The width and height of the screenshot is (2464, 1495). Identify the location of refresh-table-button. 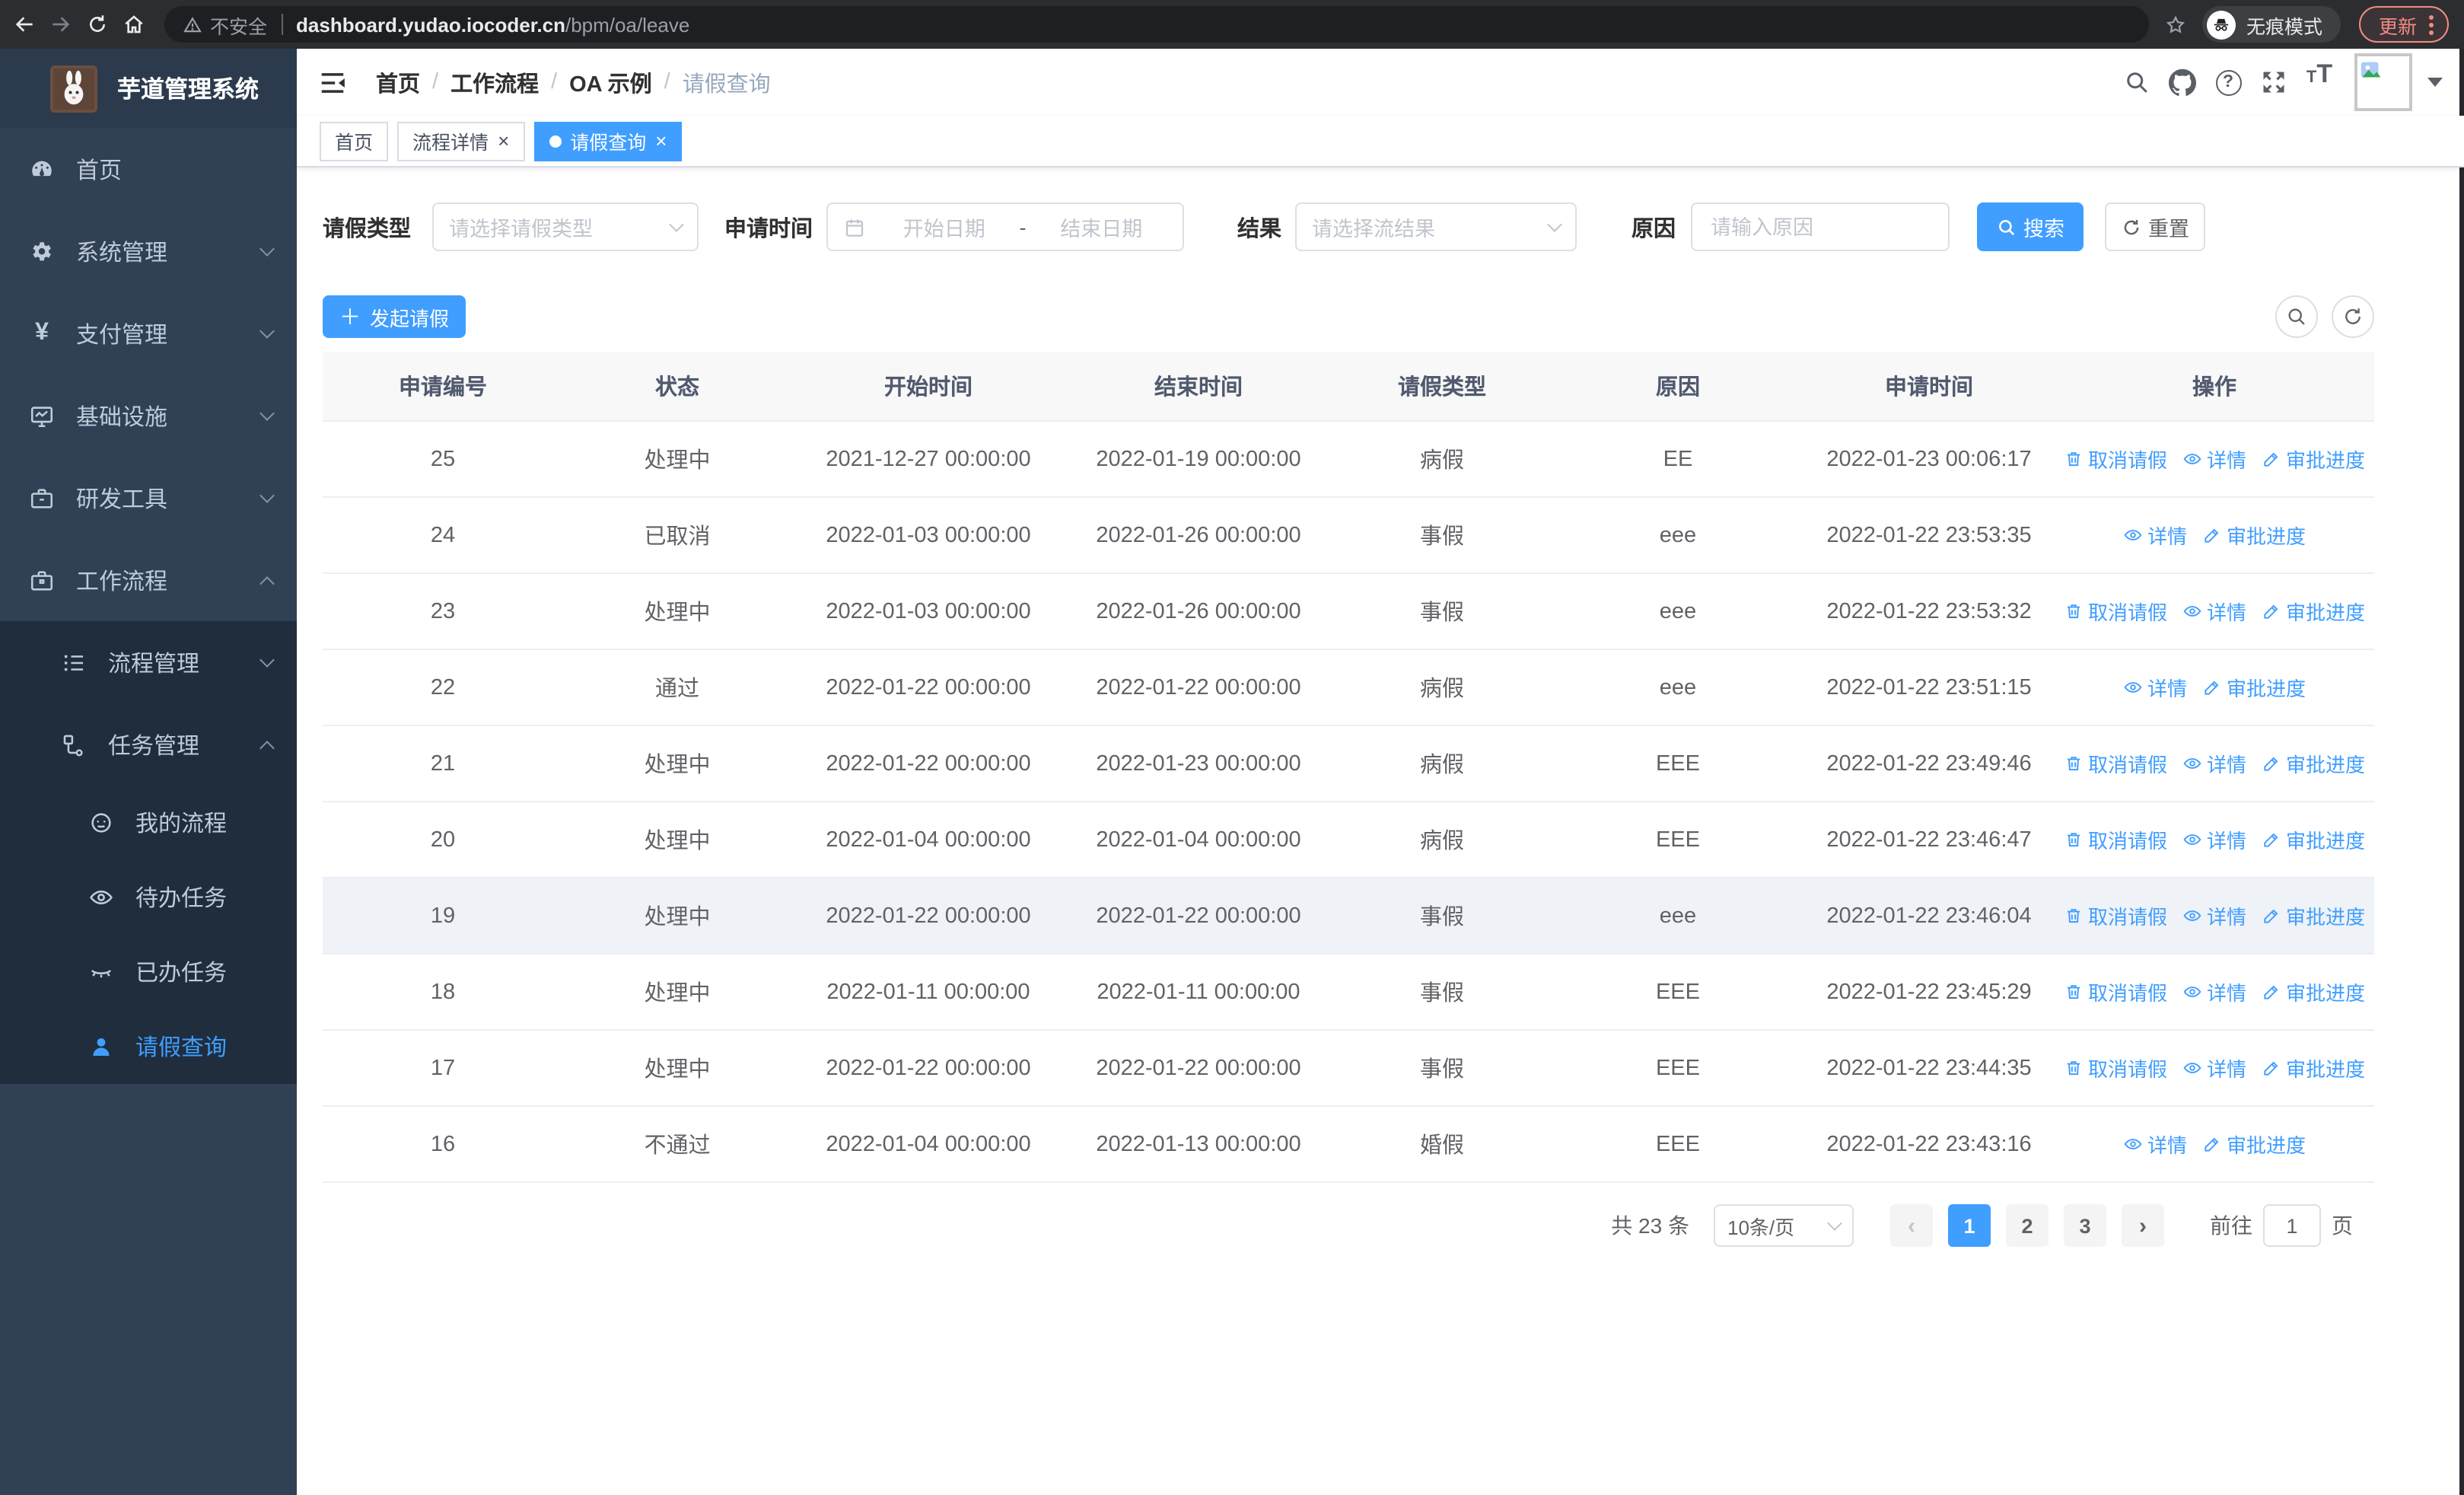
(2353, 317).